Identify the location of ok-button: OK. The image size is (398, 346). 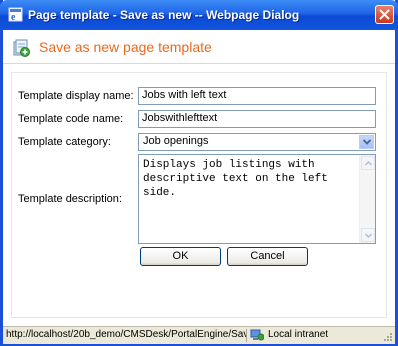
(180, 256).